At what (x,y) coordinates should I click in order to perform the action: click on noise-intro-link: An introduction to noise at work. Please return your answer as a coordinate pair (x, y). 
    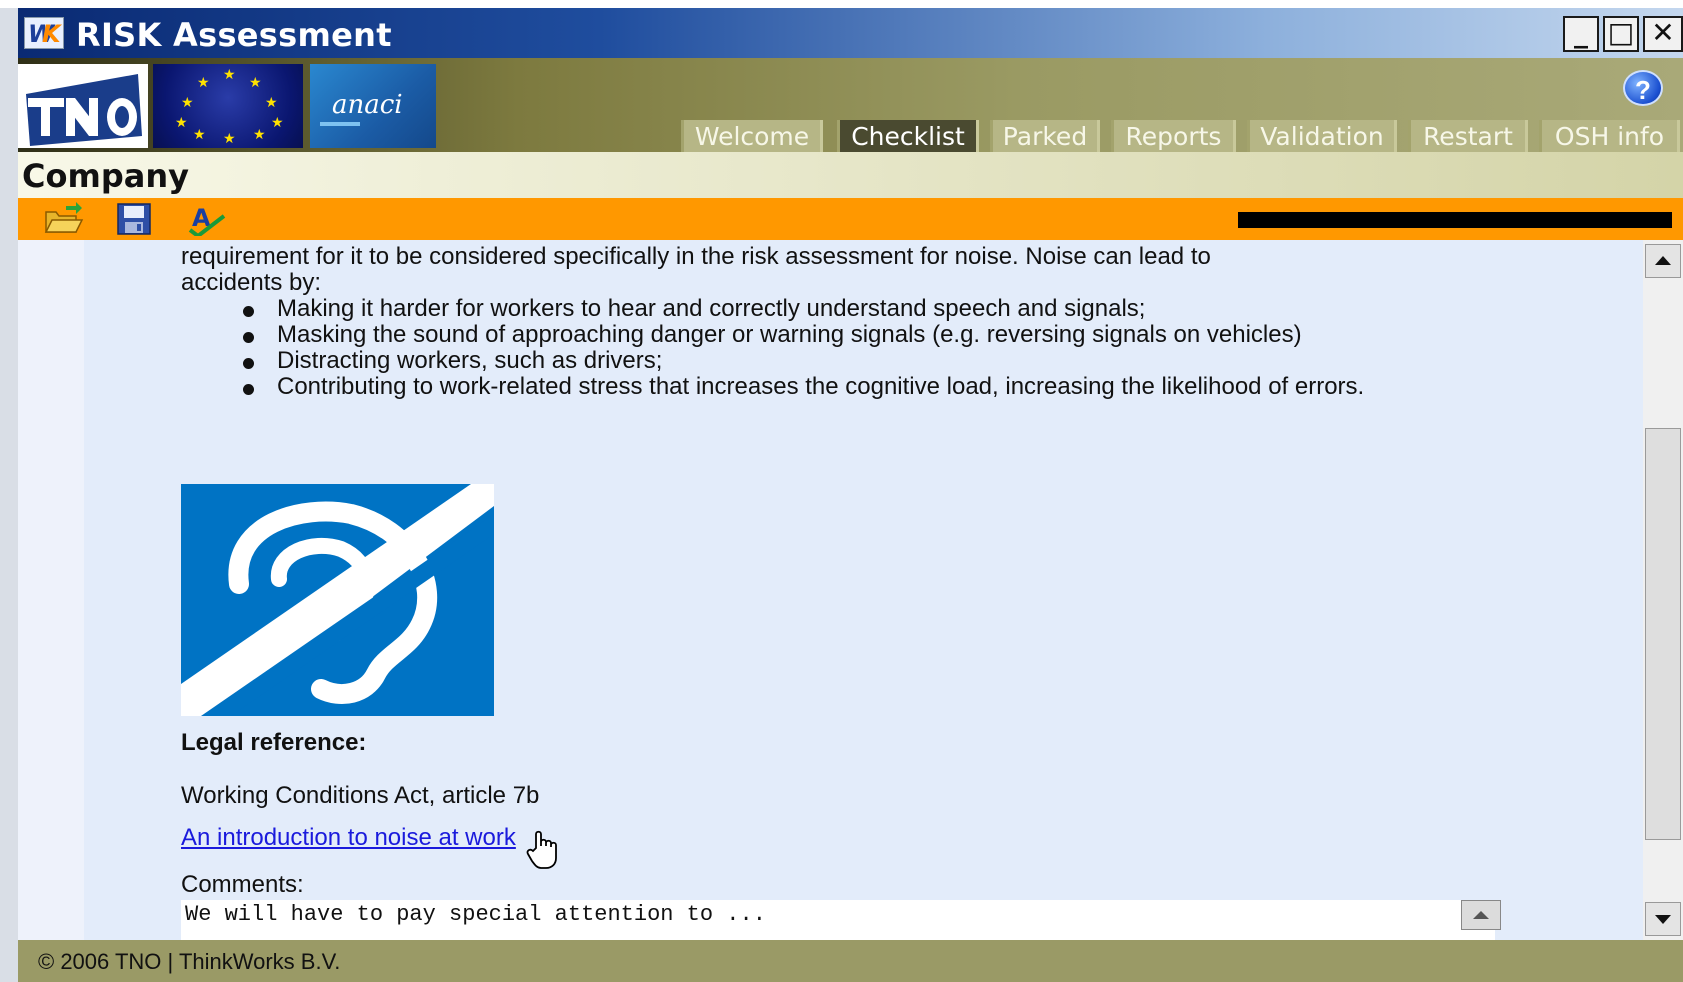
    Looking at the image, I should click on (348, 838).